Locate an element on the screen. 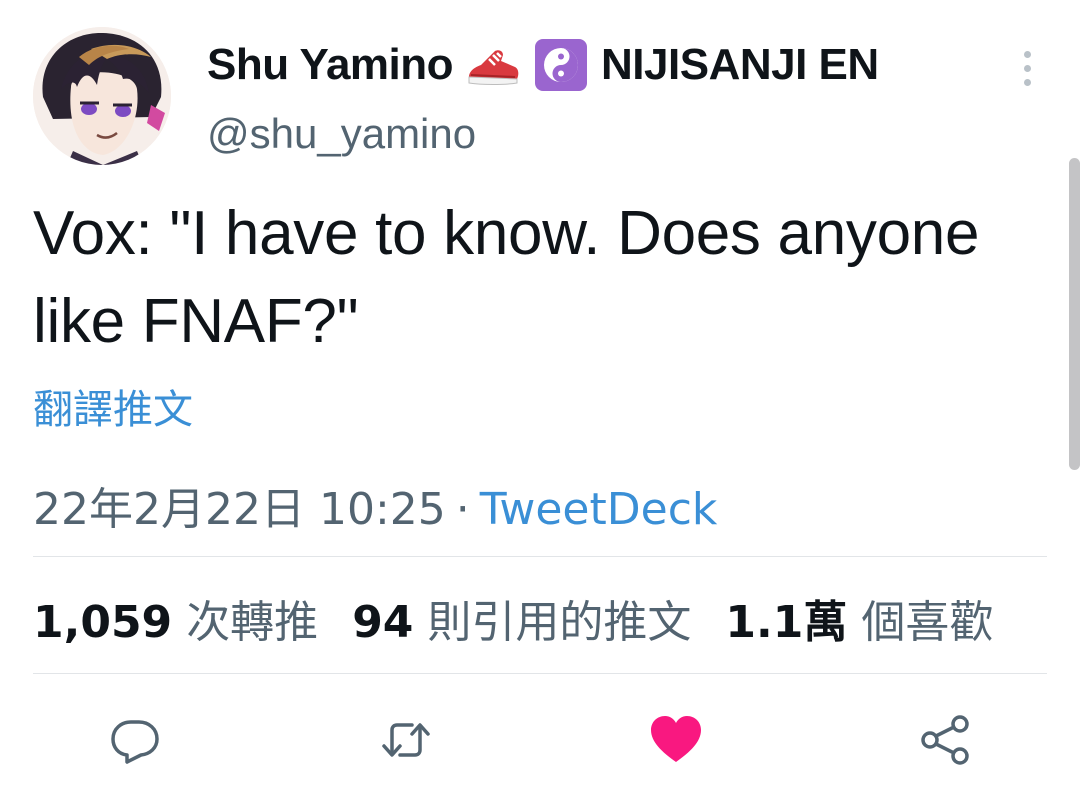 Image resolution: width=1080 pixels, height=806 pixels. avatar-image is located at coordinates (102, 96).